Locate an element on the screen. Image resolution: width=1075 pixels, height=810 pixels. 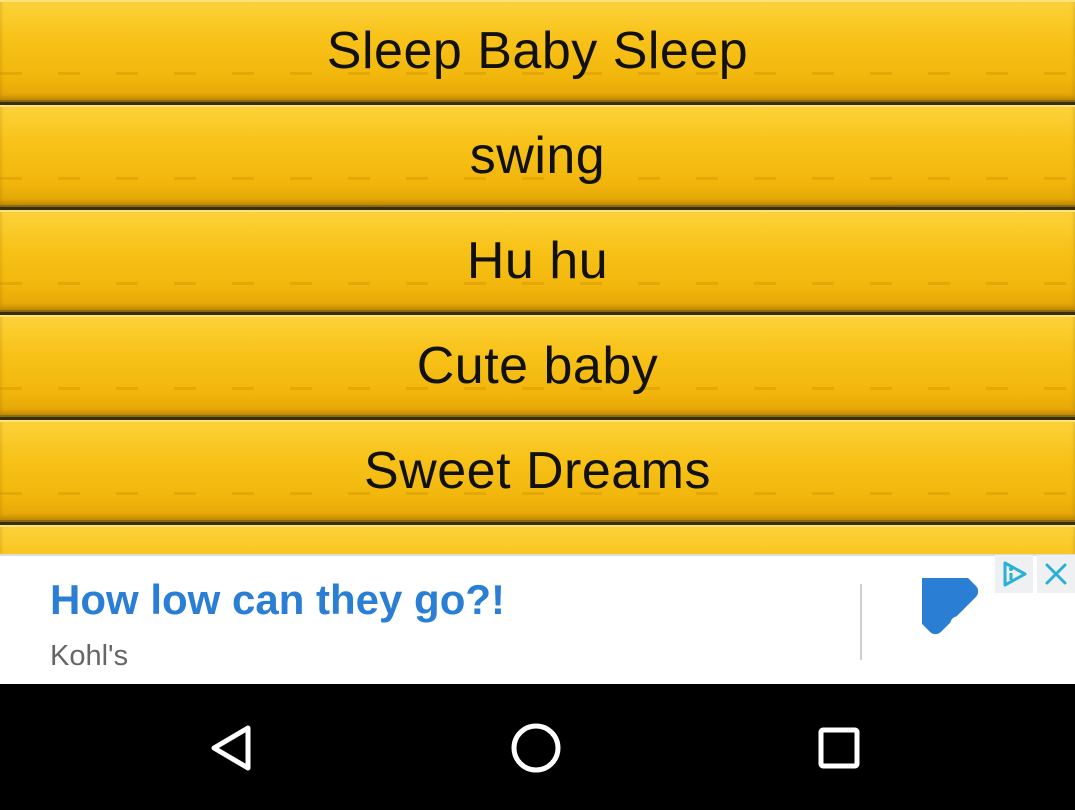
ad-advertiser: Kohl's is located at coordinates (89, 656).